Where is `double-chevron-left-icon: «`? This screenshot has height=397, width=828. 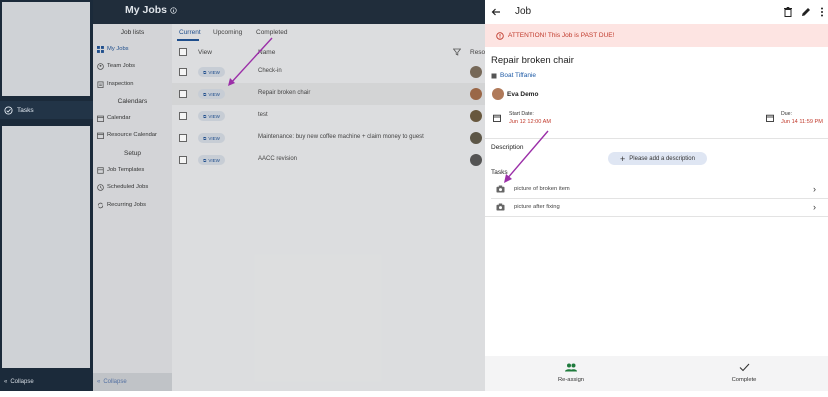 double-chevron-left-icon: « is located at coordinates (6, 382).